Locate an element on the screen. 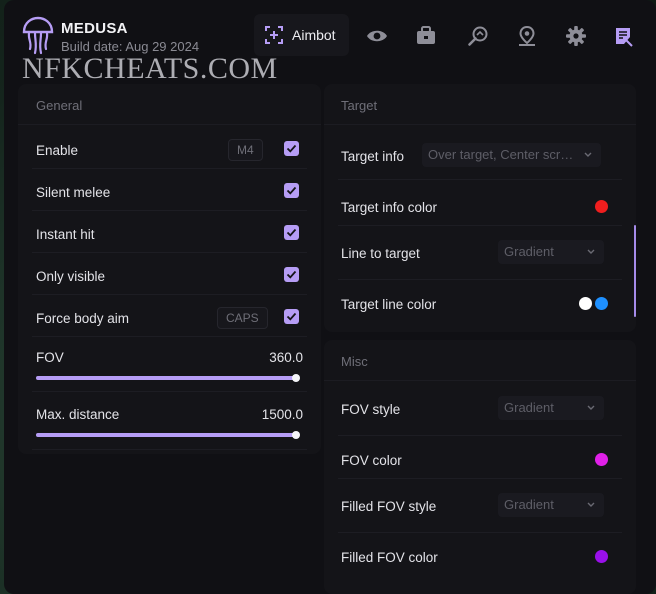 The height and width of the screenshot is (594, 656). max-distance-label: Max. distance is located at coordinates (78, 414).